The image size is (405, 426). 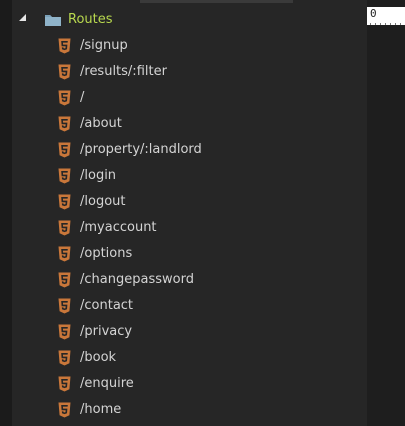 I want to click on tree-file-label: /about, so click(x=101, y=123).